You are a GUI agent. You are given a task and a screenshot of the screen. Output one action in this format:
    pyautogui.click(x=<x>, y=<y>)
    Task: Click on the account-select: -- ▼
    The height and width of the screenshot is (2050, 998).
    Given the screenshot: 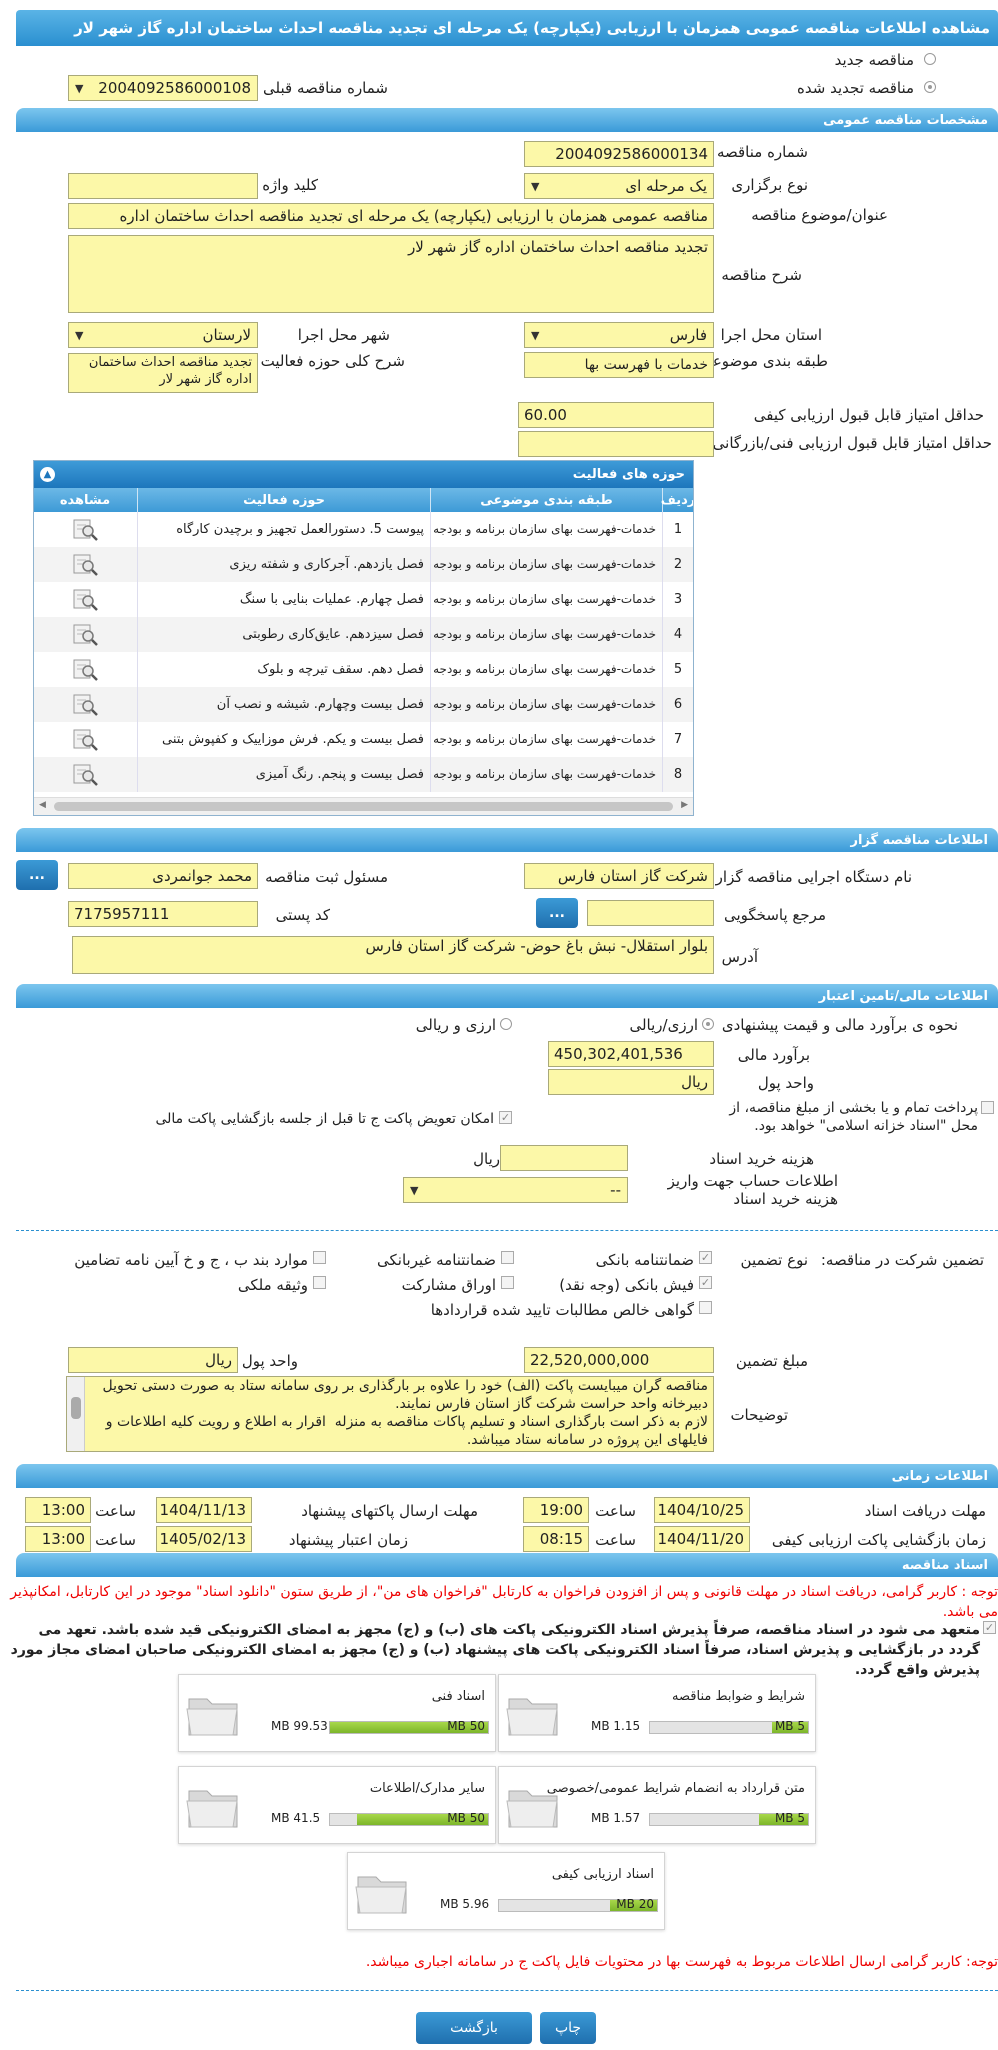 What is the action you would take?
    pyautogui.click(x=515, y=1190)
    